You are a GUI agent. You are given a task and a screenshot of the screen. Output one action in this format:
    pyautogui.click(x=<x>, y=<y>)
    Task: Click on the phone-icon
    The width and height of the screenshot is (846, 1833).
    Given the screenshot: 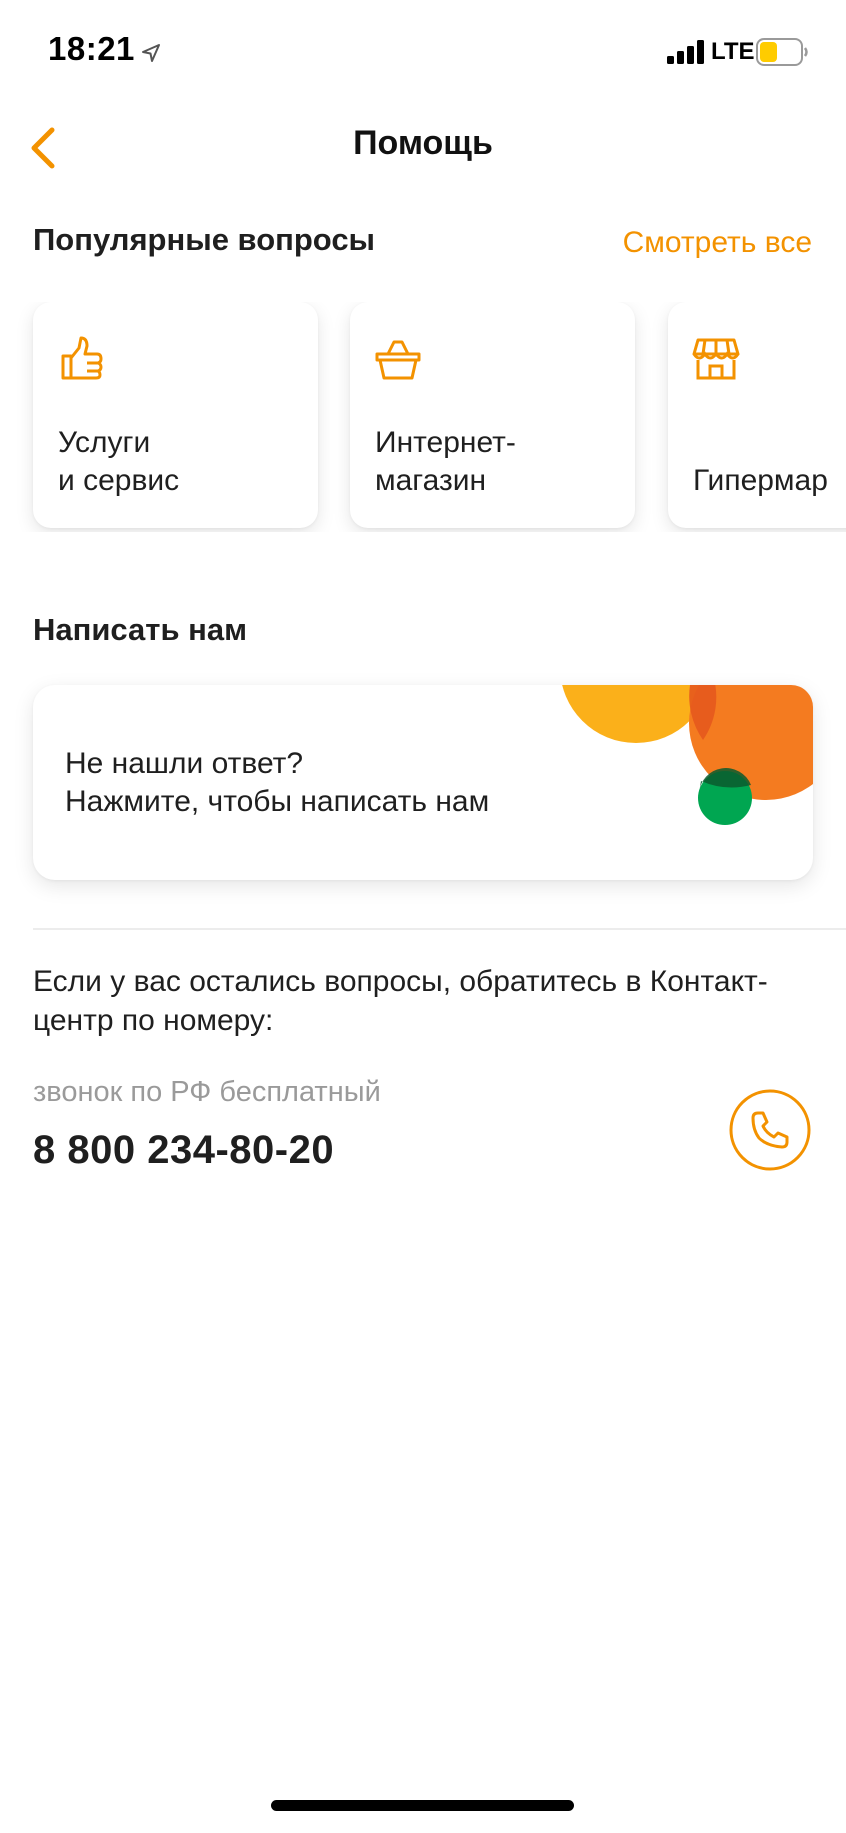 What is the action you would take?
    pyautogui.click(x=770, y=1130)
    